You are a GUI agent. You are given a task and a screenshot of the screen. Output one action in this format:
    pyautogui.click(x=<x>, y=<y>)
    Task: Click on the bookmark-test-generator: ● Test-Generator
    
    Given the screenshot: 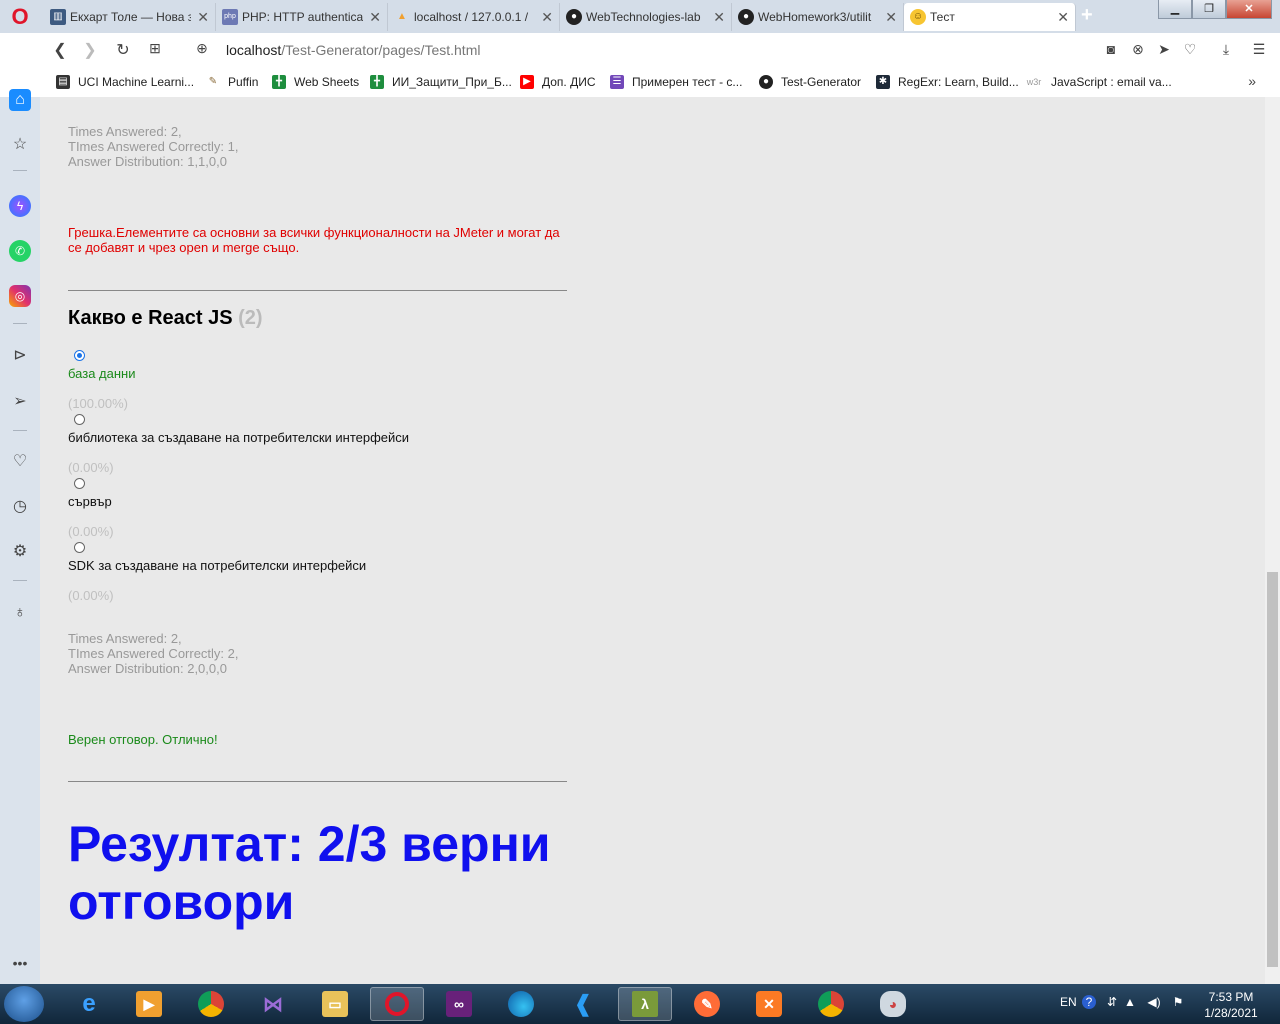 What is the action you would take?
    pyautogui.click(x=810, y=82)
    